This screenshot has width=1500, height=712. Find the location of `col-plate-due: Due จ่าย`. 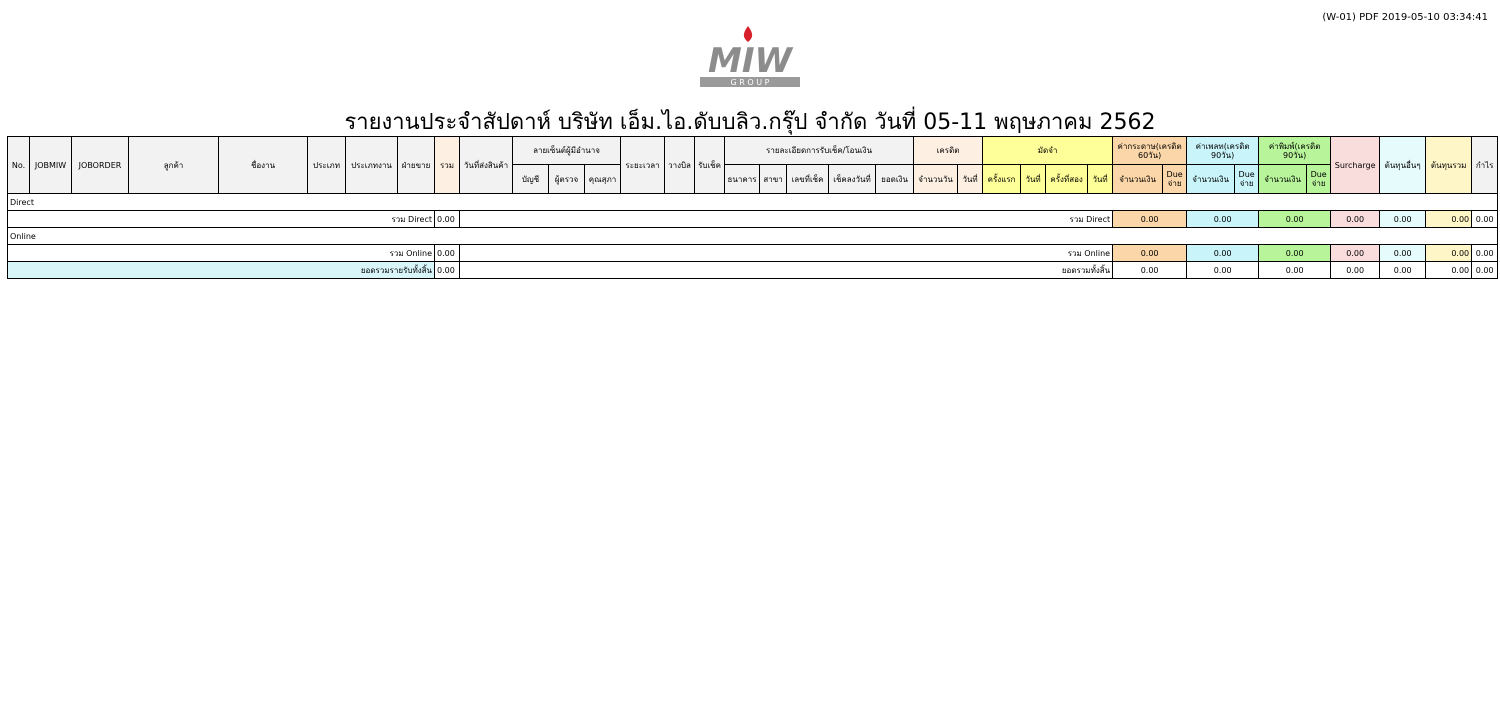

col-plate-due: Due จ่าย is located at coordinates (1247, 179).